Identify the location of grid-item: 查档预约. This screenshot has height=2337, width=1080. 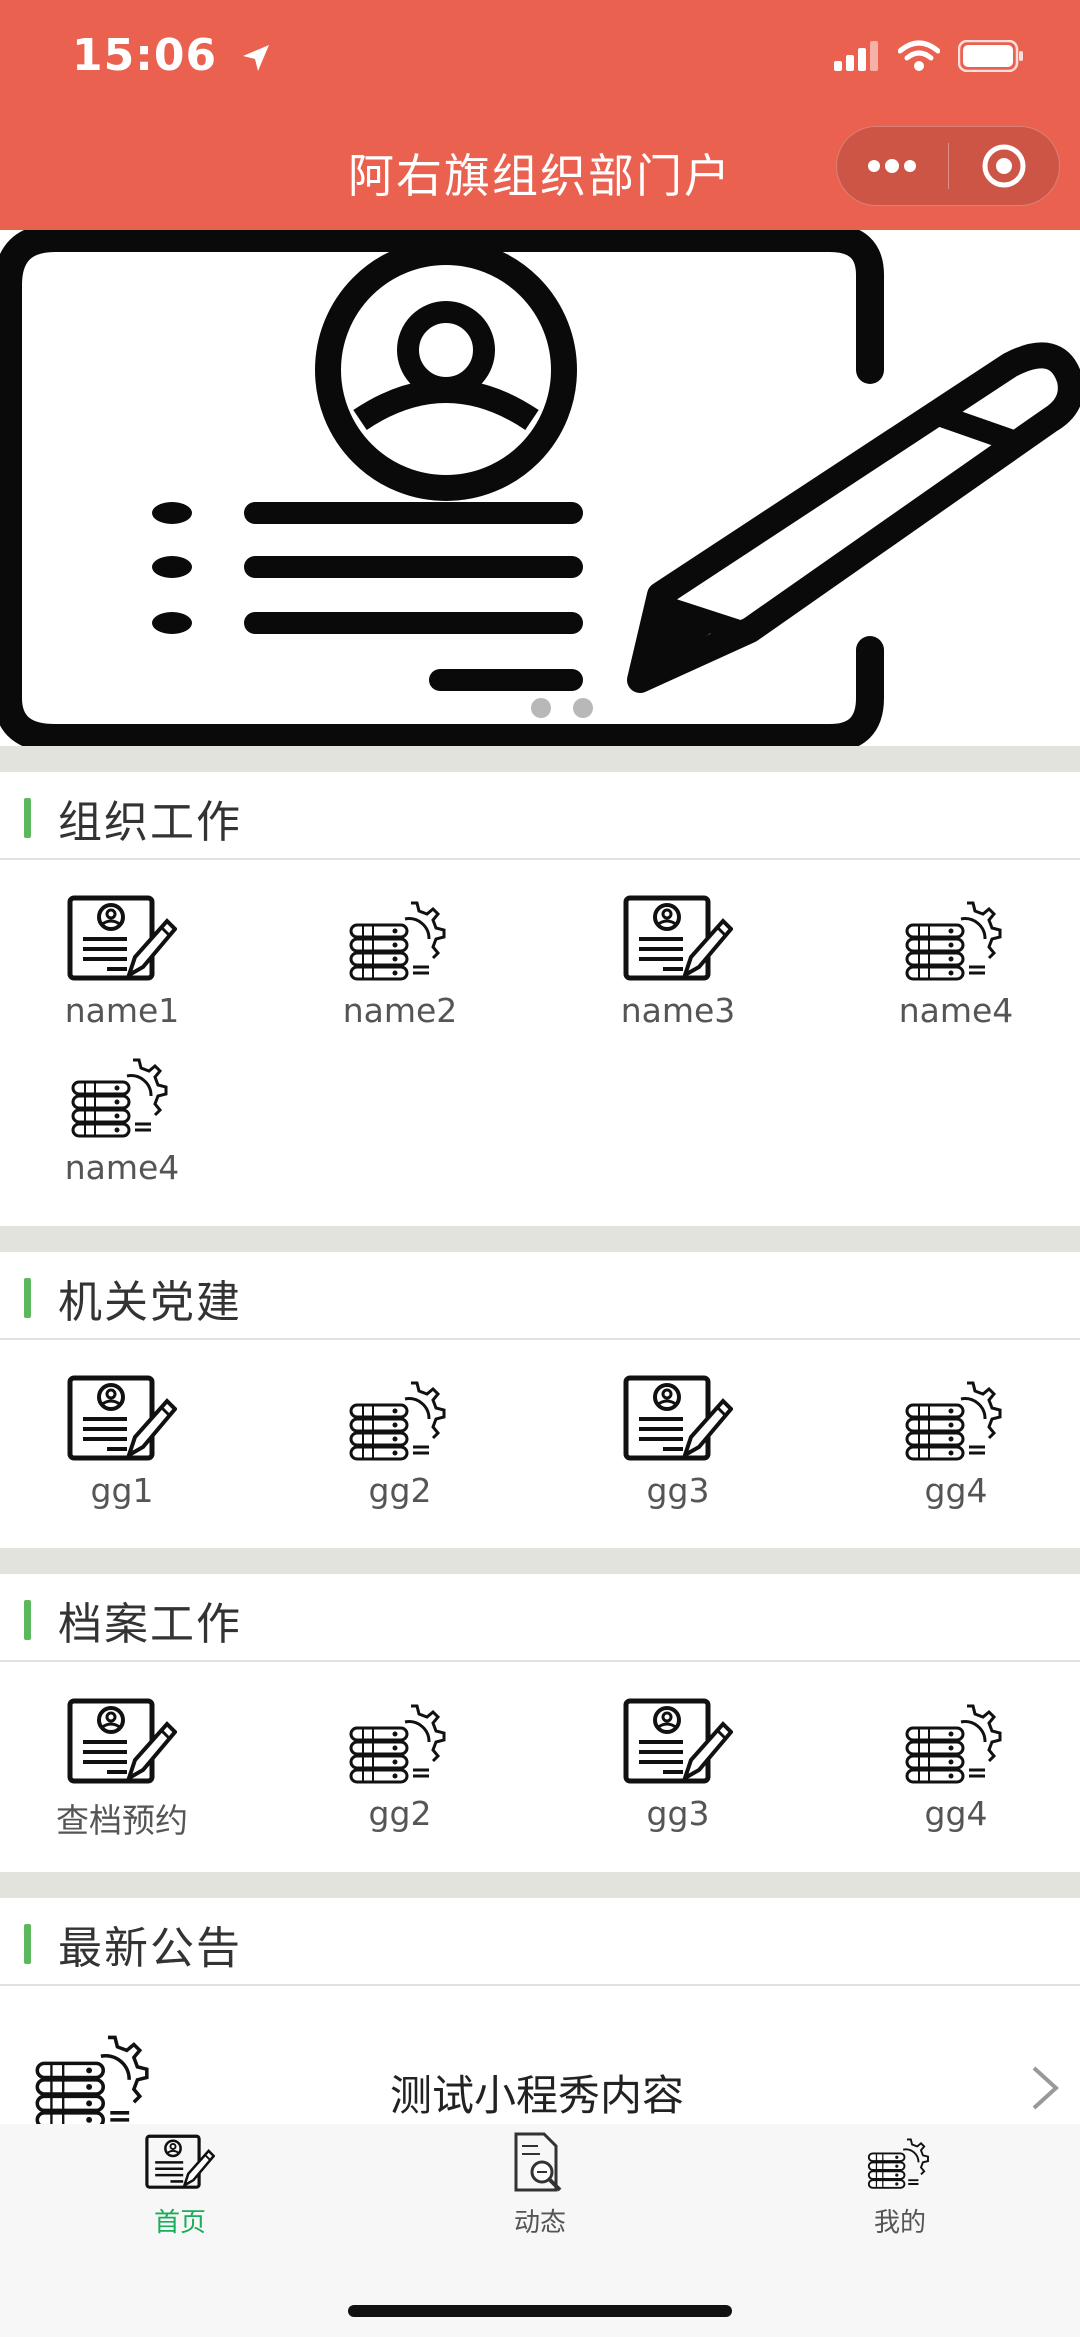
(128, 1770).